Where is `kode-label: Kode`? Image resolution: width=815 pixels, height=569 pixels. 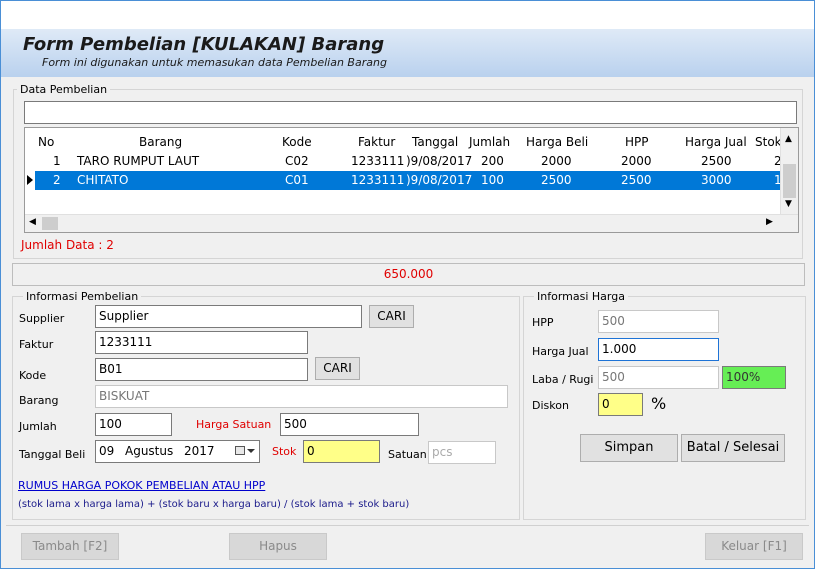
kode-label: Kode is located at coordinates (33, 375).